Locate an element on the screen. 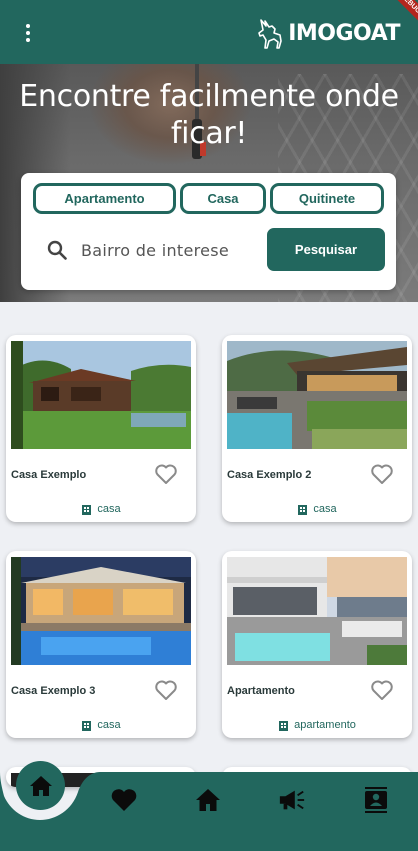 Image resolution: width=418 pixels, height=851 pixels. chip-casa: Casa is located at coordinates (223, 198).